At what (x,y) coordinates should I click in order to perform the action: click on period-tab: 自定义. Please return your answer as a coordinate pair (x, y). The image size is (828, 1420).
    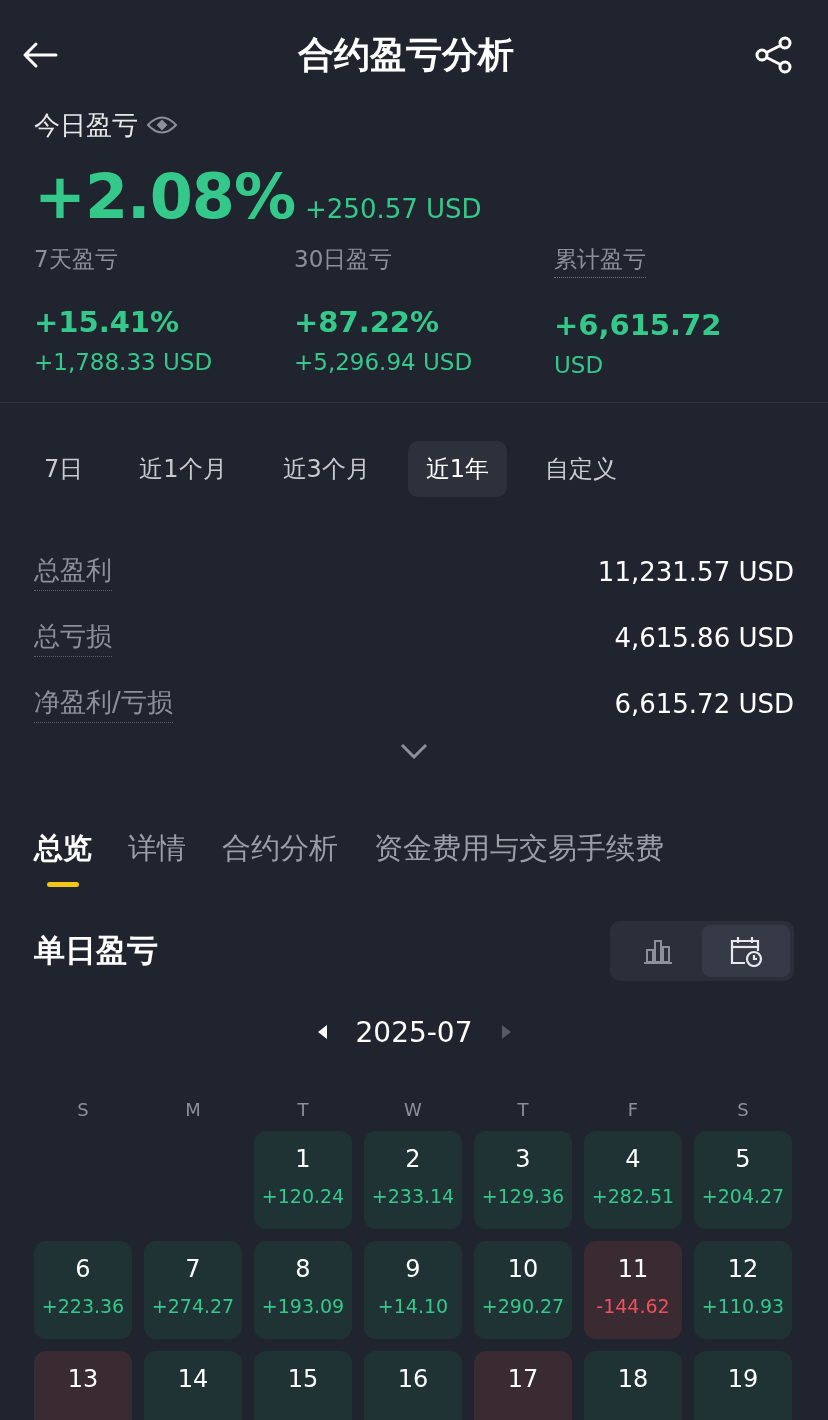
    Looking at the image, I should click on (581, 469).